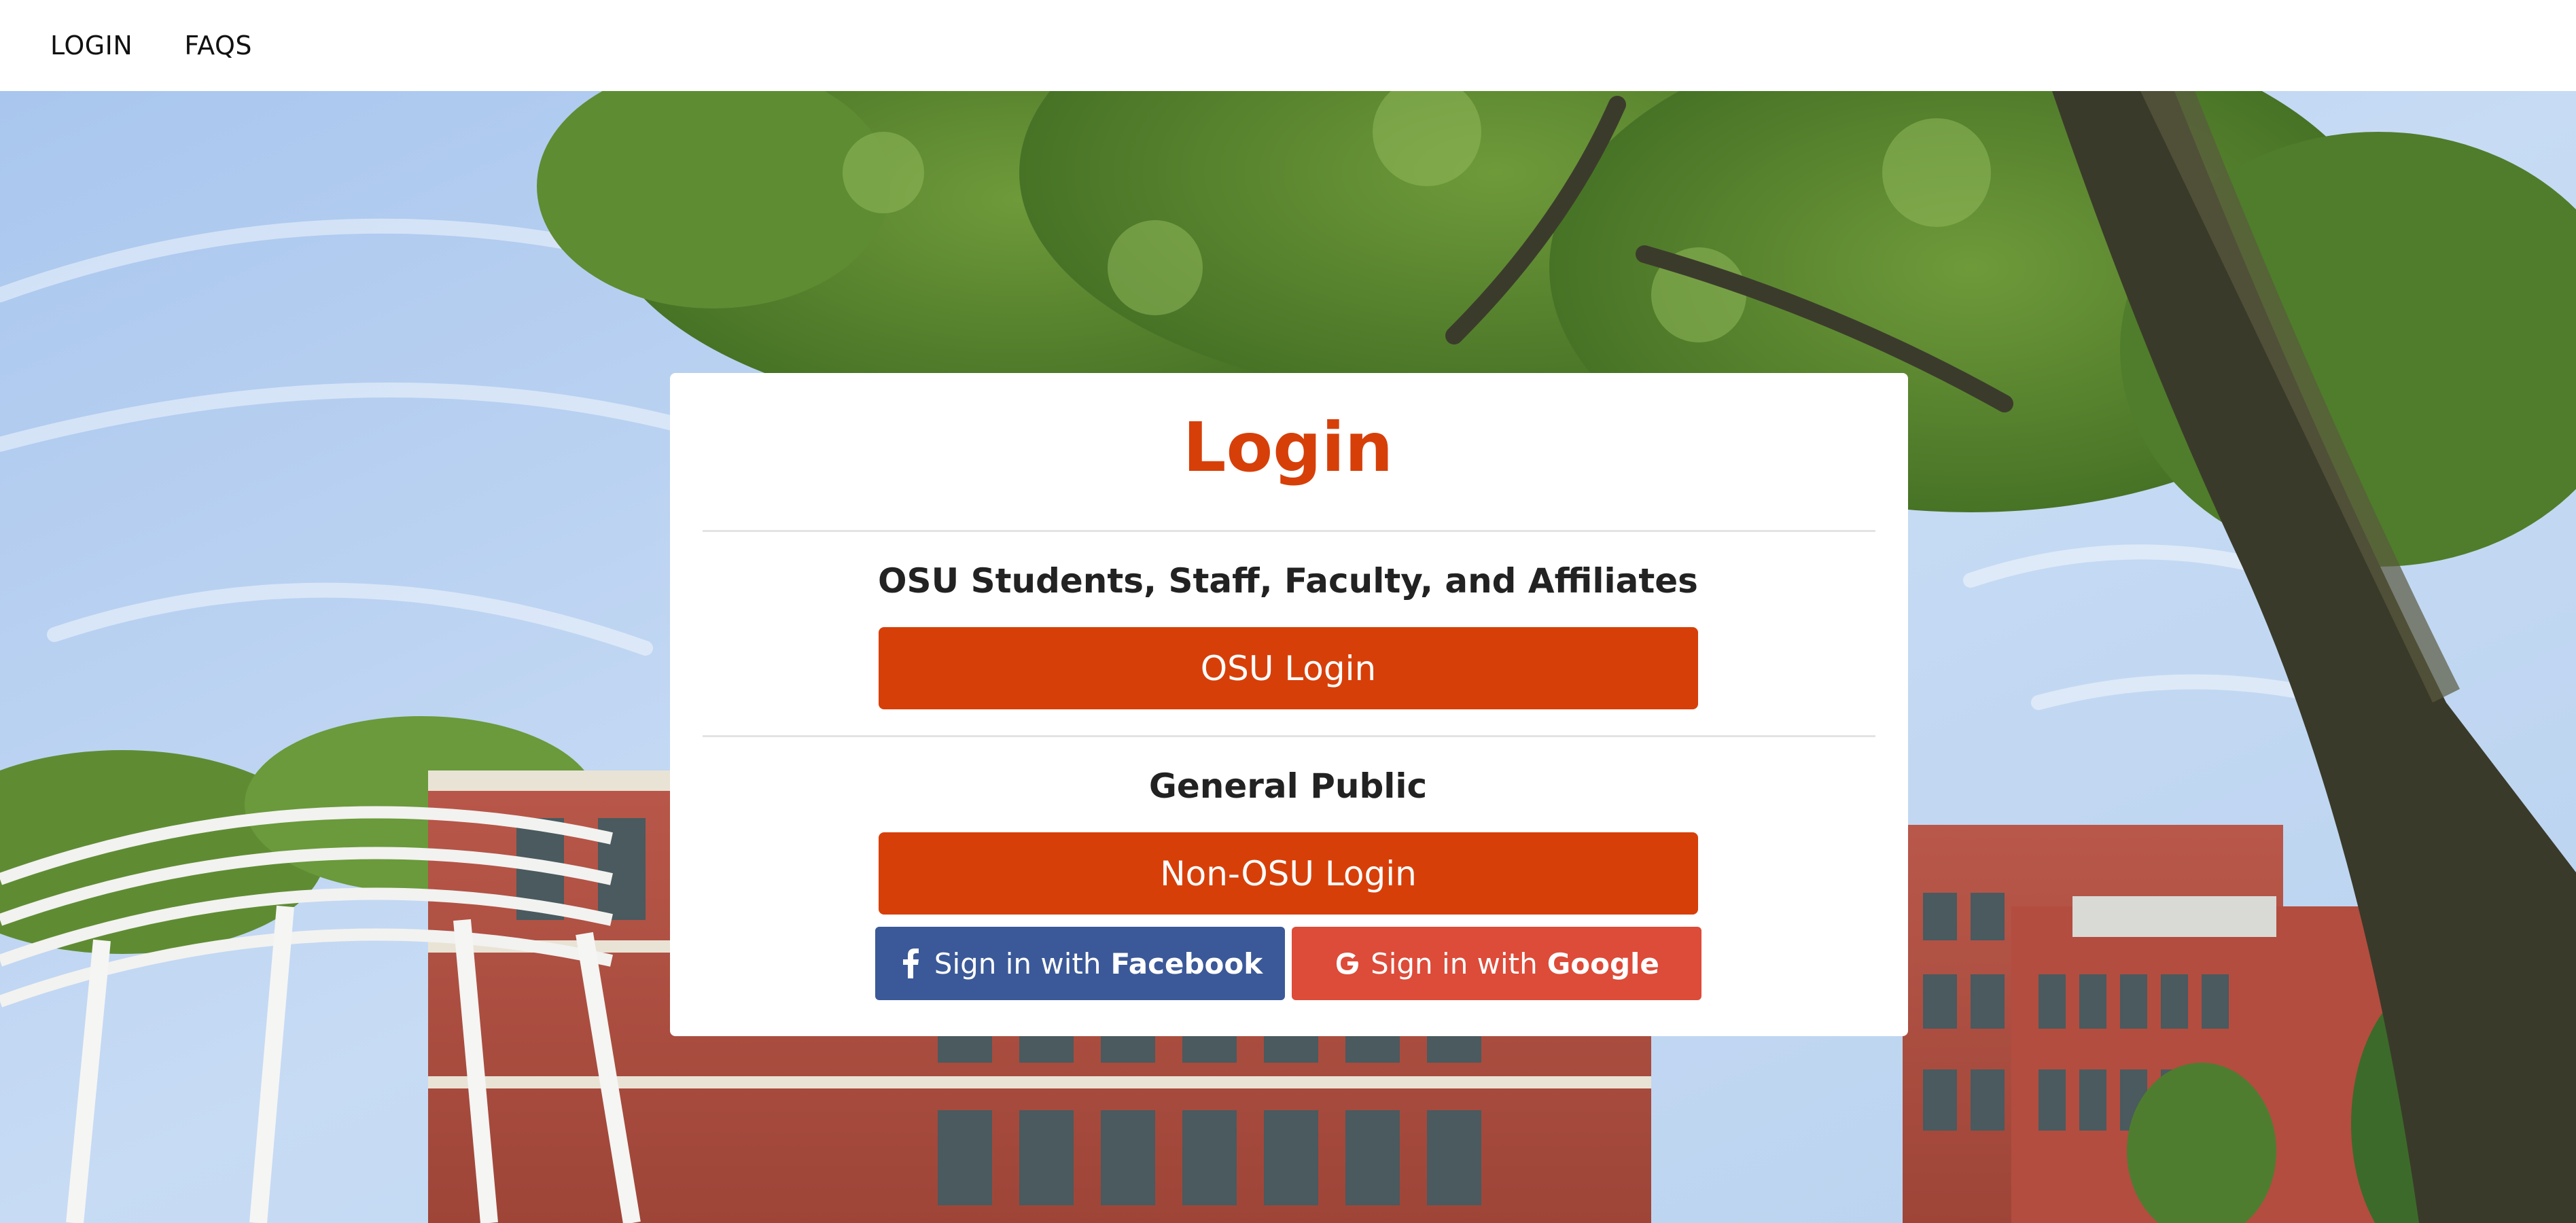  I want to click on google-signin-button: Sign in with Google, so click(1496, 963).